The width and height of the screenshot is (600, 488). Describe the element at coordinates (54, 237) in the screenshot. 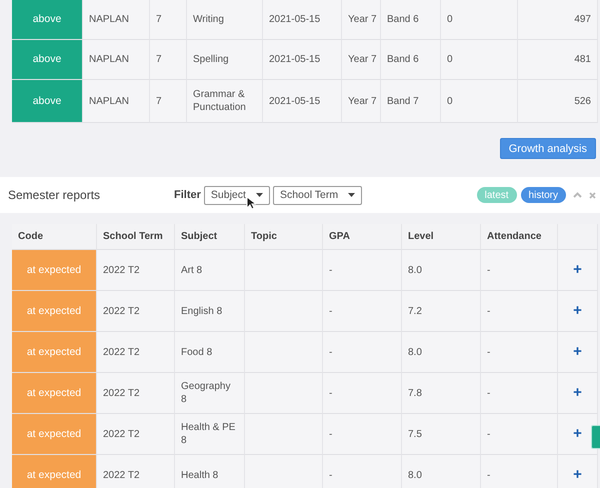

I see `column-header: Code` at that location.